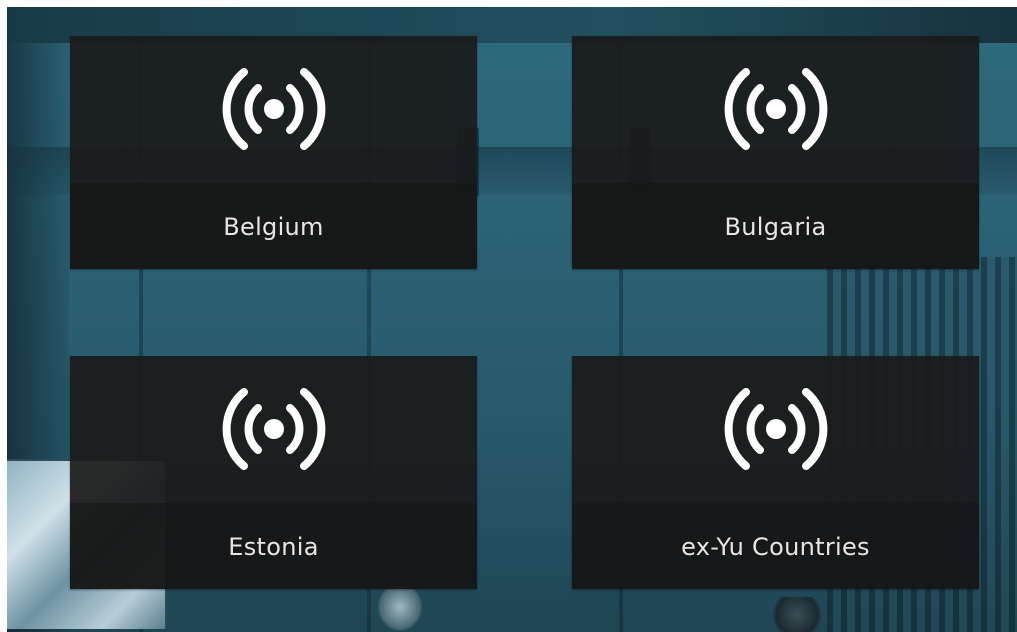  What do you see at coordinates (400, 607) in the screenshot?
I see `background-vase` at bounding box center [400, 607].